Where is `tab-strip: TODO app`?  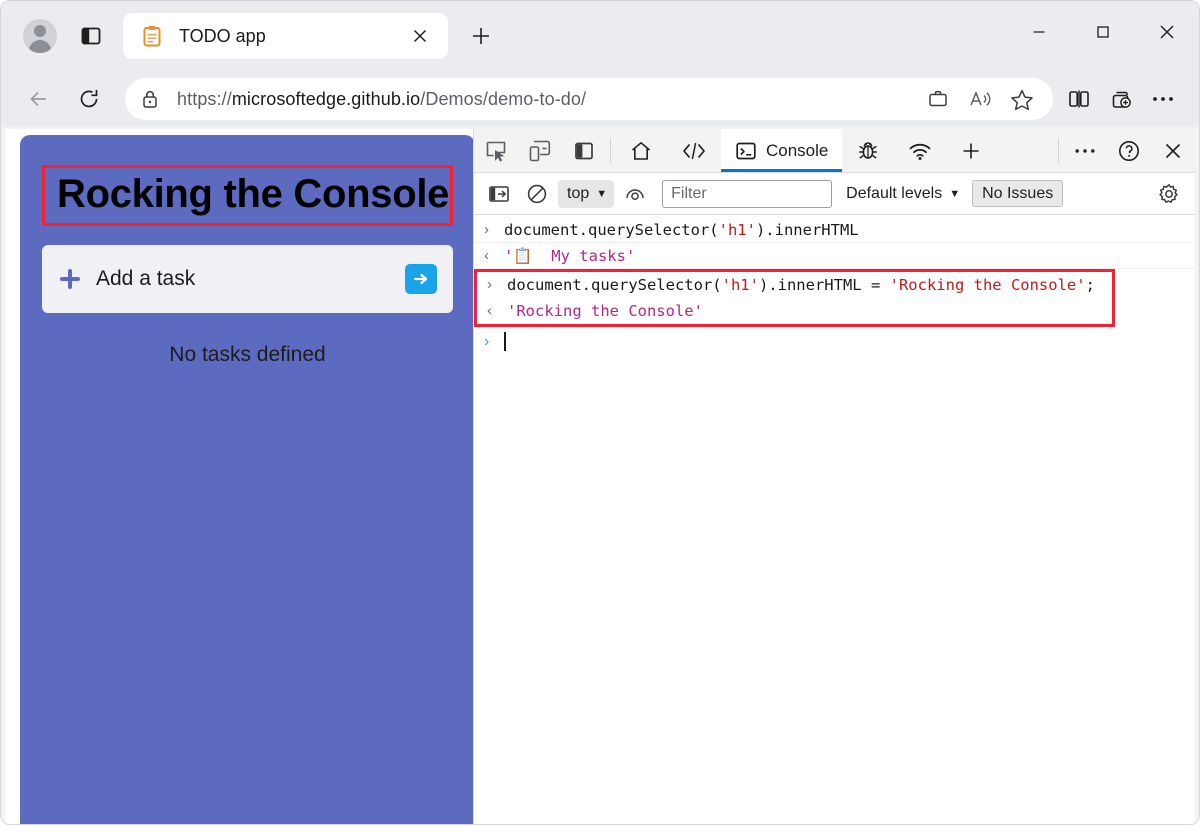 tab-strip: TODO app is located at coordinates (600, 36).